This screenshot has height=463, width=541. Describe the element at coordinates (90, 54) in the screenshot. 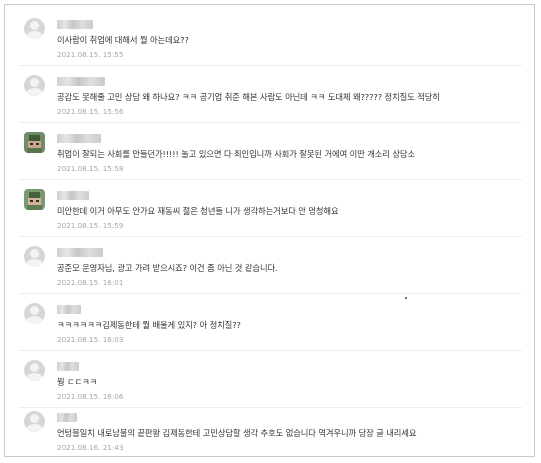

I see `comment-date: 2021.08.15. 15:55` at that location.